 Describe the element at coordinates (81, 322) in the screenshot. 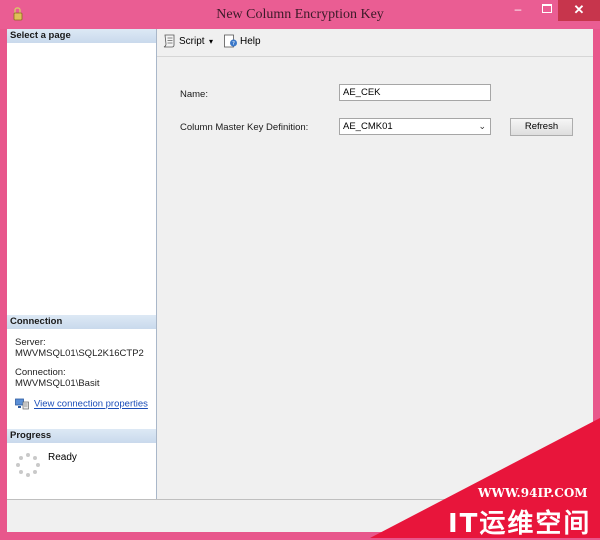

I see `connection-header: Connection` at that location.